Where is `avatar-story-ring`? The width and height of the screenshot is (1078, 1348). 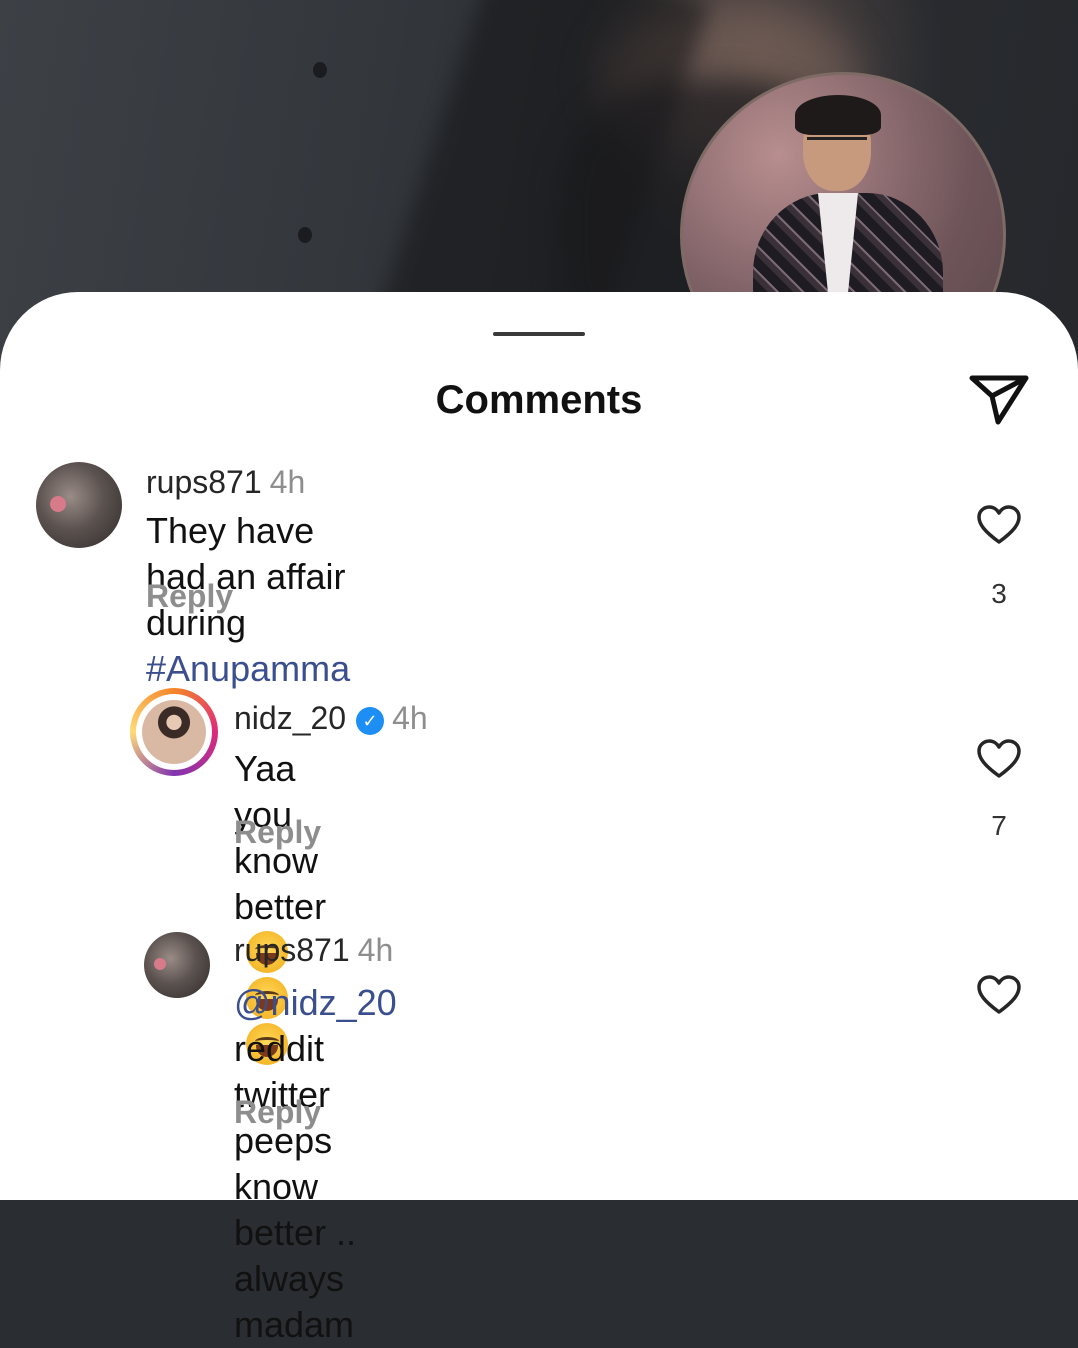
avatar-story-ring is located at coordinates (174, 732).